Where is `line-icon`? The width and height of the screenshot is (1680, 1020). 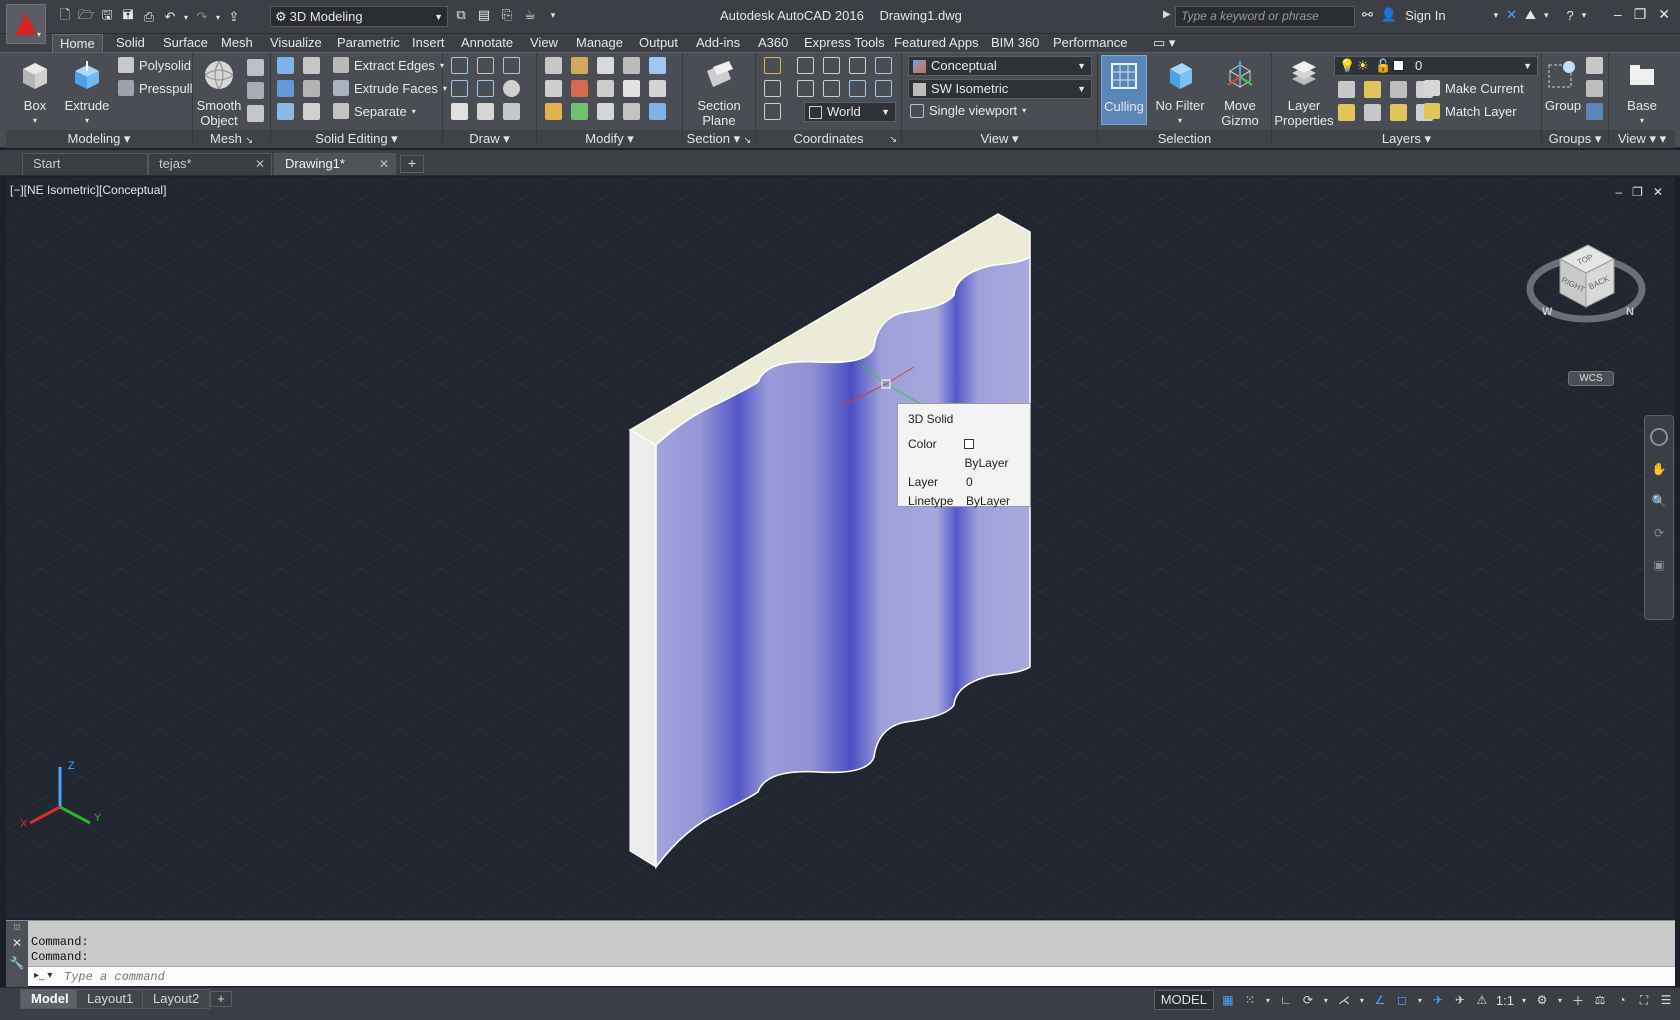
line-icon is located at coordinates (485, 88).